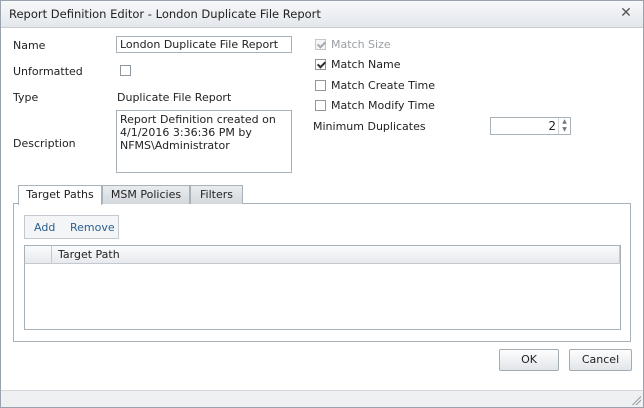 This screenshot has width=644, height=408. I want to click on grid-header-divider, so click(619, 254).